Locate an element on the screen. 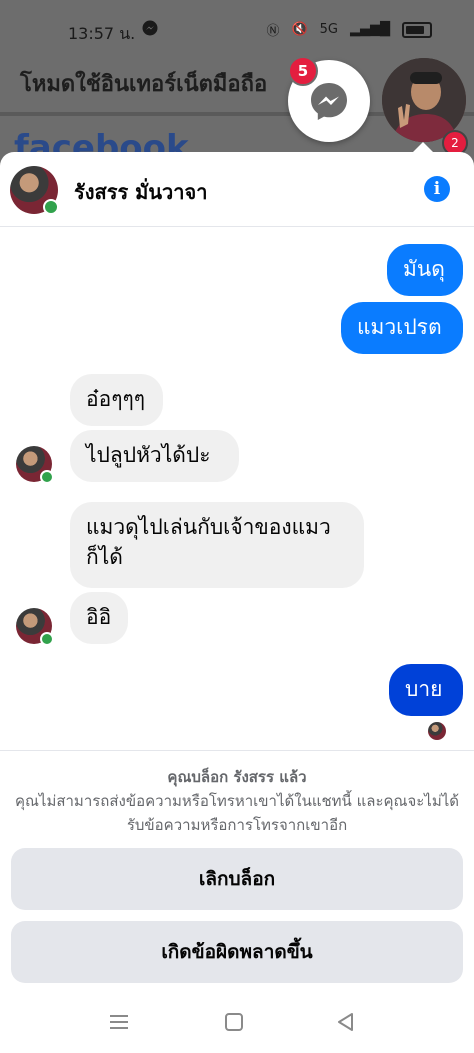 The image size is (474, 1053). chat-header: รังสรร มั่นวาจา i is located at coordinates (237, 189).